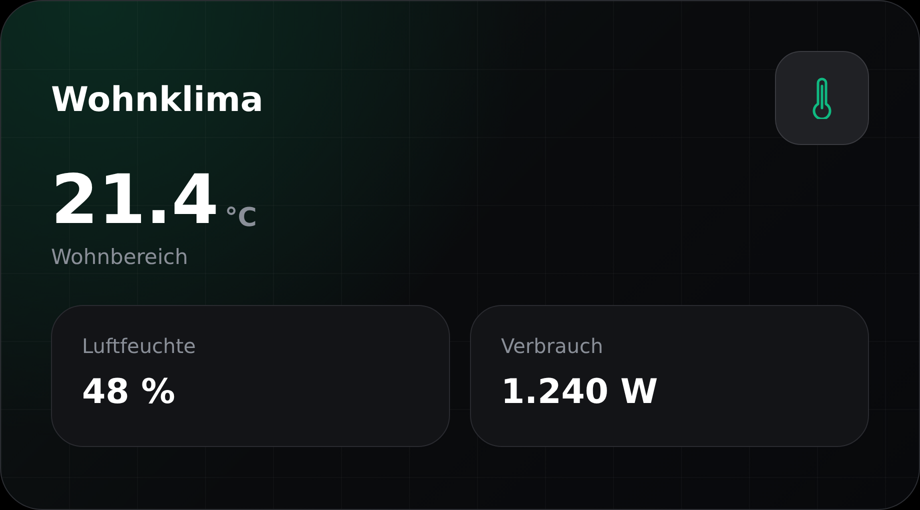 The image size is (920, 510). Describe the element at coordinates (552, 346) in the screenshot. I see `stat-label: Verbrauch` at that location.